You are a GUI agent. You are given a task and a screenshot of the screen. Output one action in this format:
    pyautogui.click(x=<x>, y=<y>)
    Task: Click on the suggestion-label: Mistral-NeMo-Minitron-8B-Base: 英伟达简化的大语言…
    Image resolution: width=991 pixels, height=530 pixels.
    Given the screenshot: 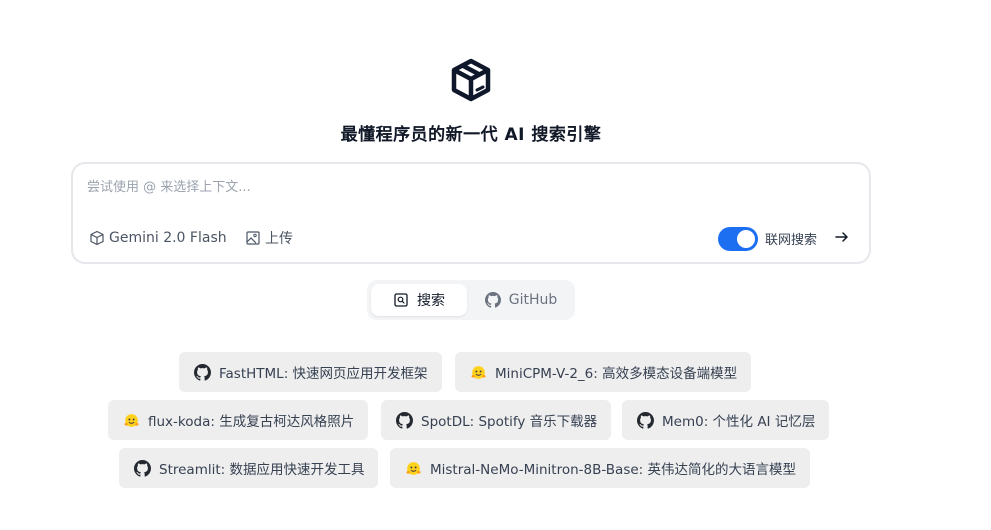 What is the action you would take?
    pyautogui.click(x=613, y=470)
    